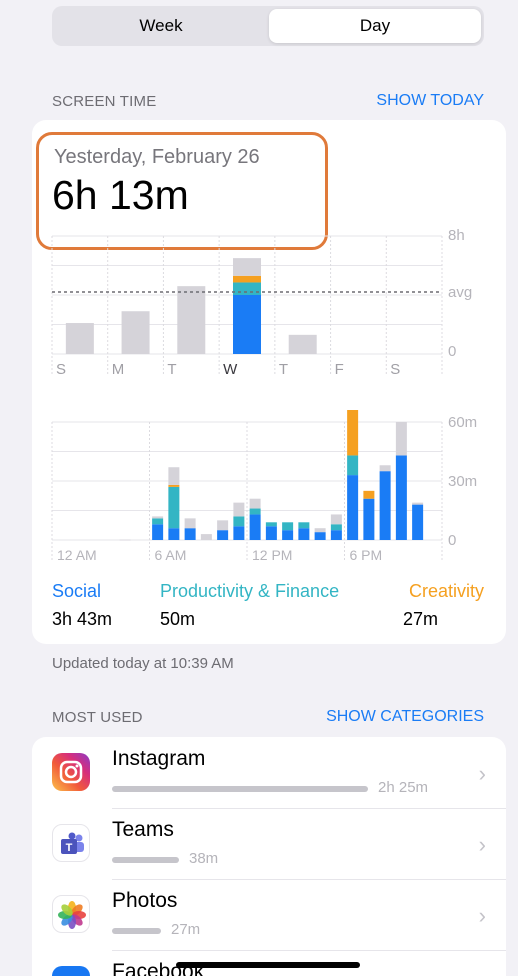  Describe the element at coordinates (462, 422) in the screenshot. I see `y-tick-label: 60m` at that location.